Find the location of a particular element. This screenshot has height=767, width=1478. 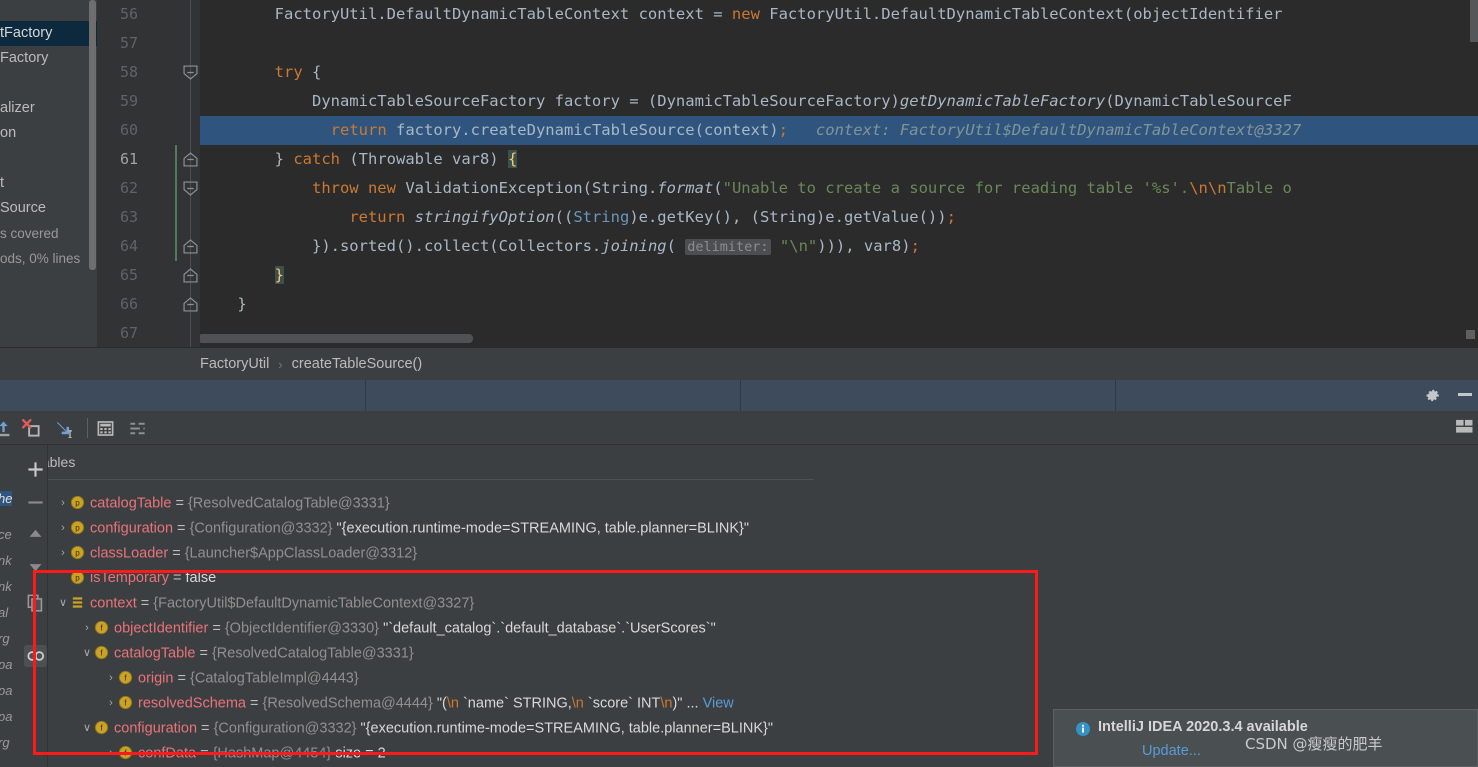

line-number: 56 is located at coordinates (118, 14).